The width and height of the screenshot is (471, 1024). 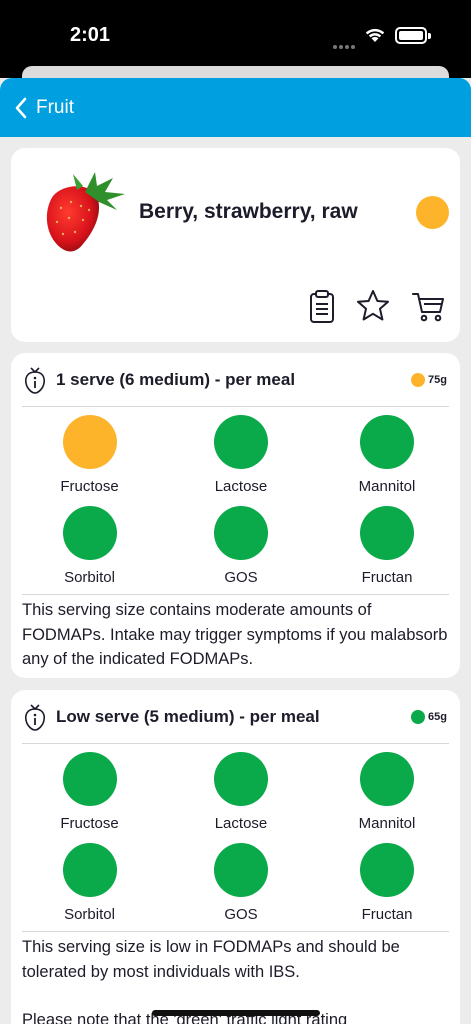 I want to click on status-time: 2:01, so click(x=90, y=35).